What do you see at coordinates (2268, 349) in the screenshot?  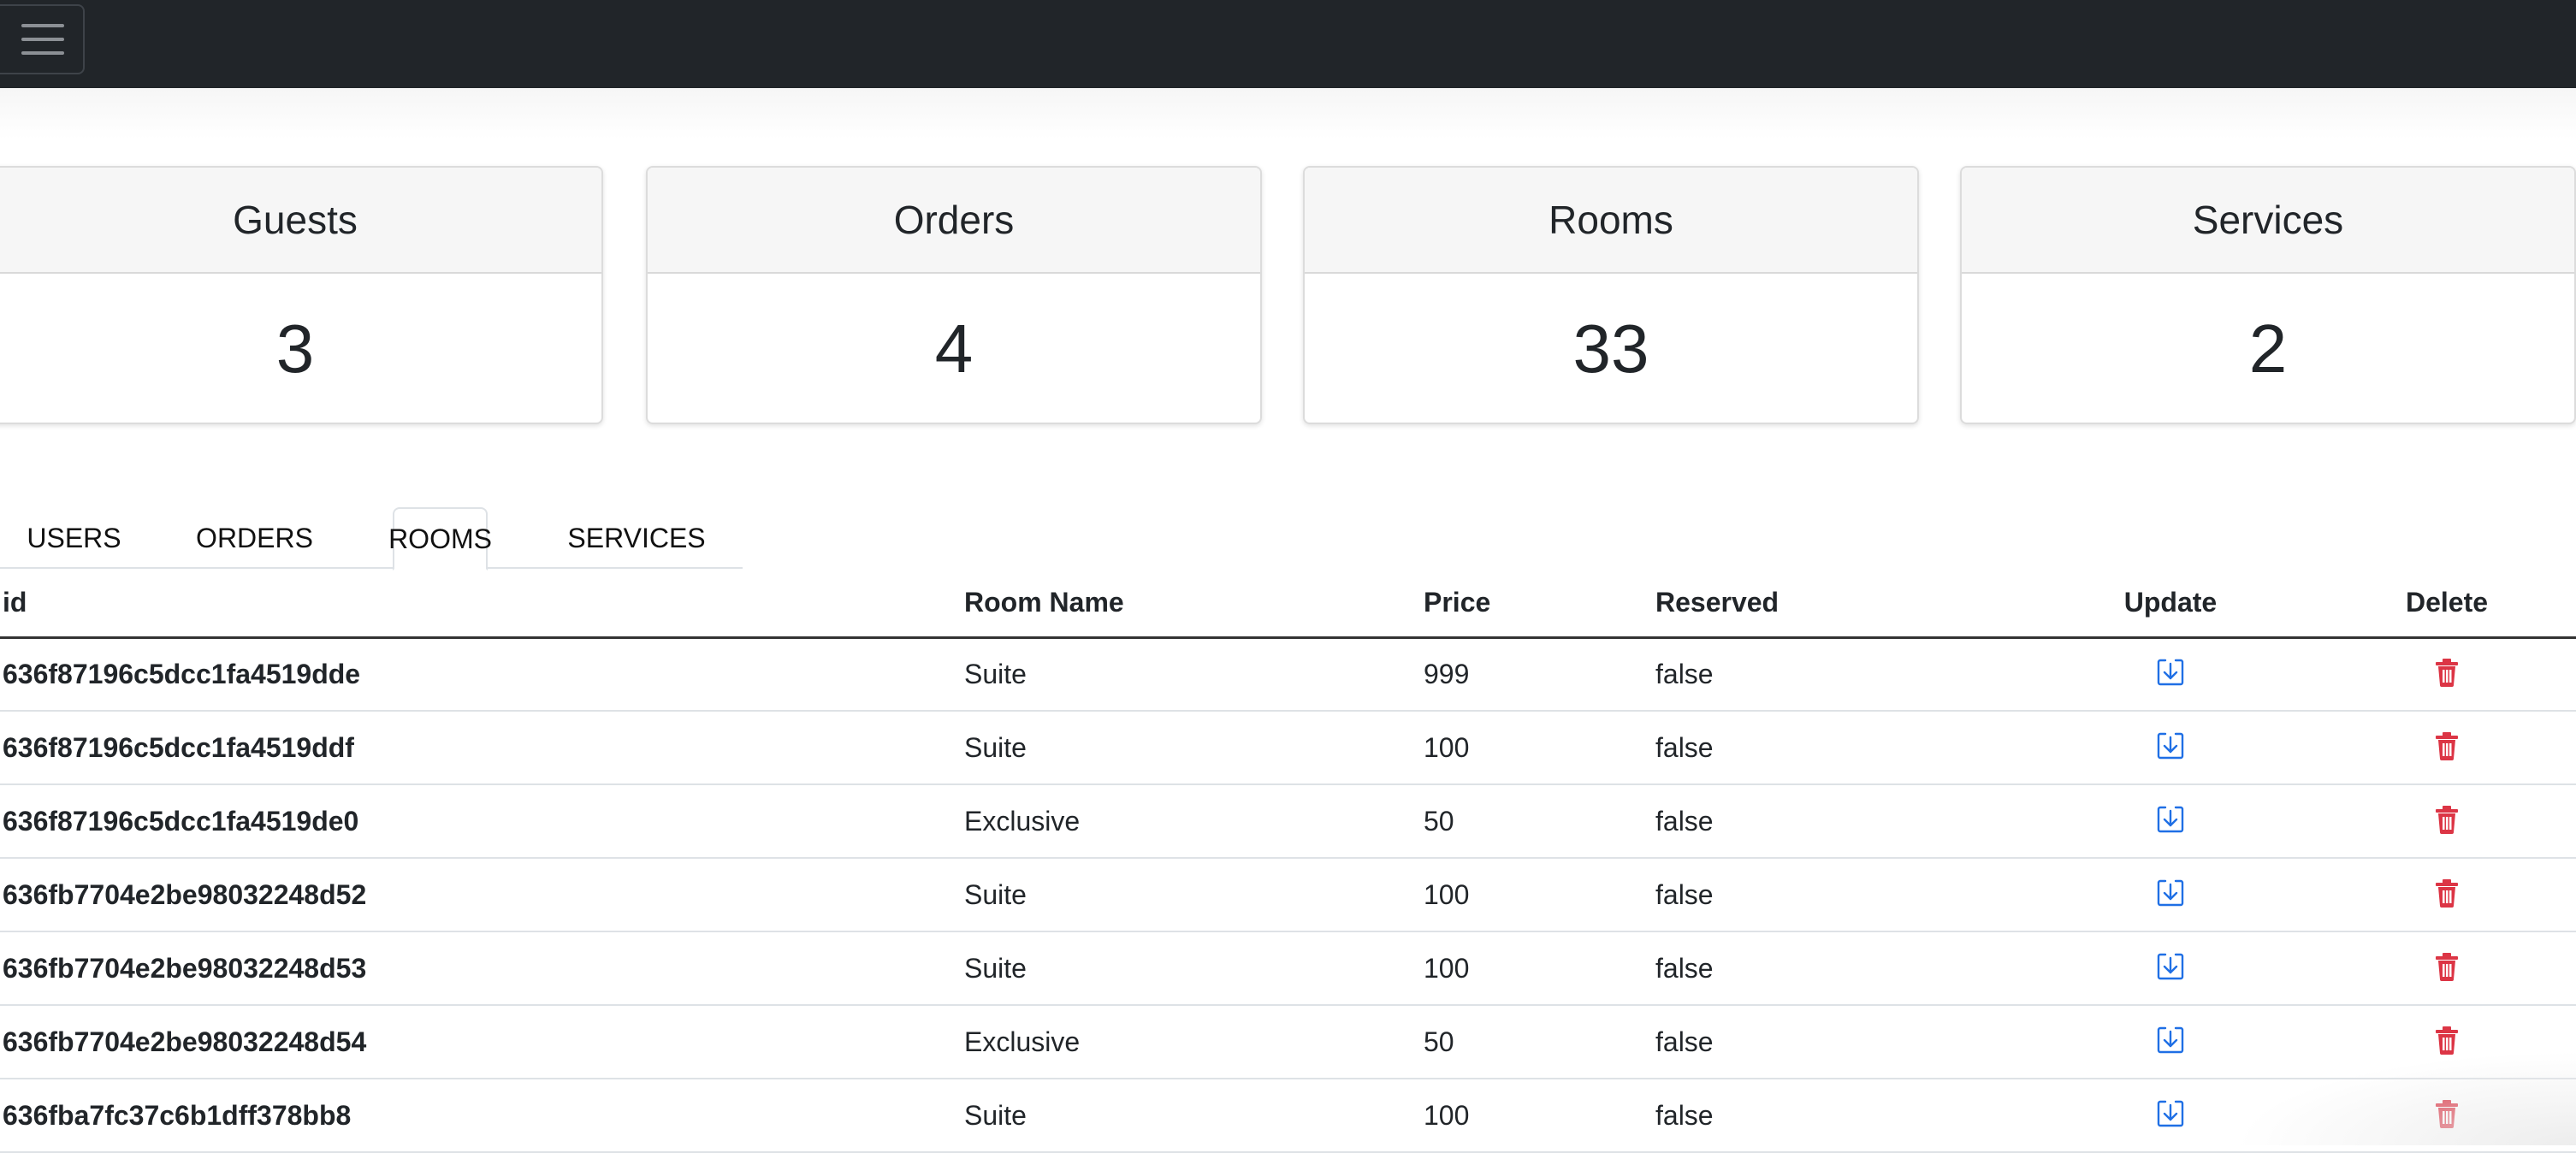 I see `stat-card-value: 2` at bounding box center [2268, 349].